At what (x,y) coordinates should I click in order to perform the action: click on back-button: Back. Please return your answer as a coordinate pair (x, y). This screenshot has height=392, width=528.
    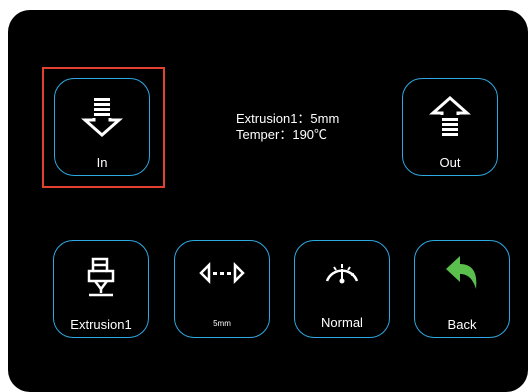
    Looking at the image, I should click on (462, 289).